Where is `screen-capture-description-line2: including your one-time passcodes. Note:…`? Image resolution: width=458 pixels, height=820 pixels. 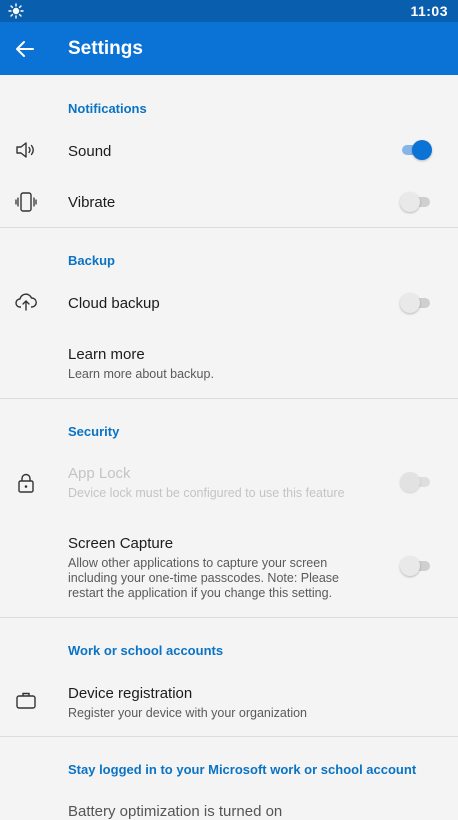 screen-capture-description-line2: including your one-time passcodes. Note:… is located at coordinates (203, 578).